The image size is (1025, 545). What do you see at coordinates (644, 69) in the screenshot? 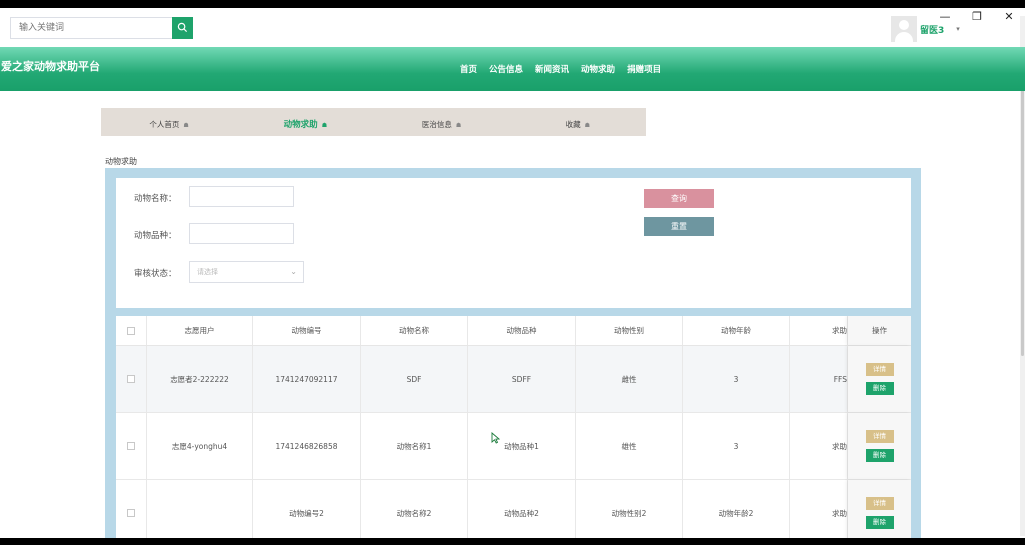
I see `nav-item-donation: 捐赠项目` at bounding box center [644, 69].